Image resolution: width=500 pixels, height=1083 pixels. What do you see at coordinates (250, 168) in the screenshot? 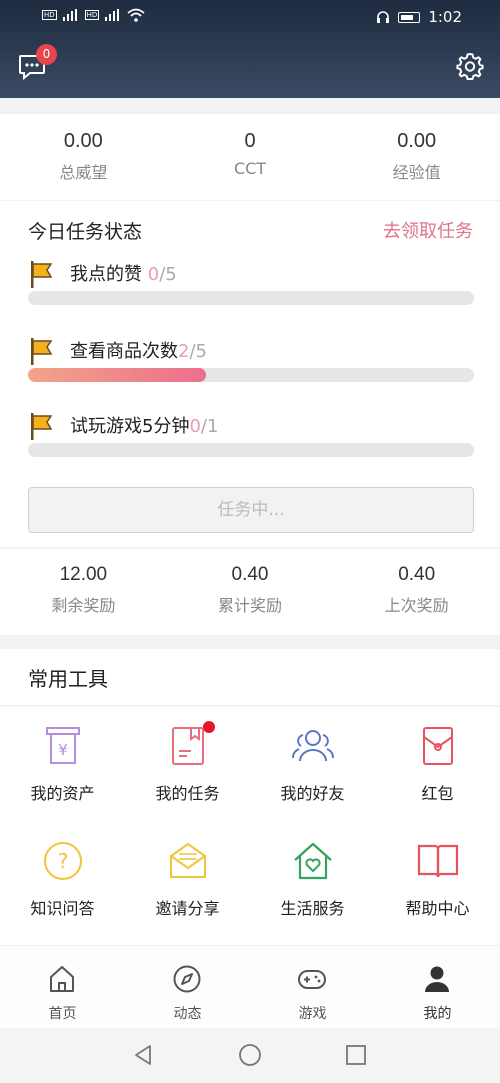
I see `stat-label: CCT` at bounding box center [250, 168].